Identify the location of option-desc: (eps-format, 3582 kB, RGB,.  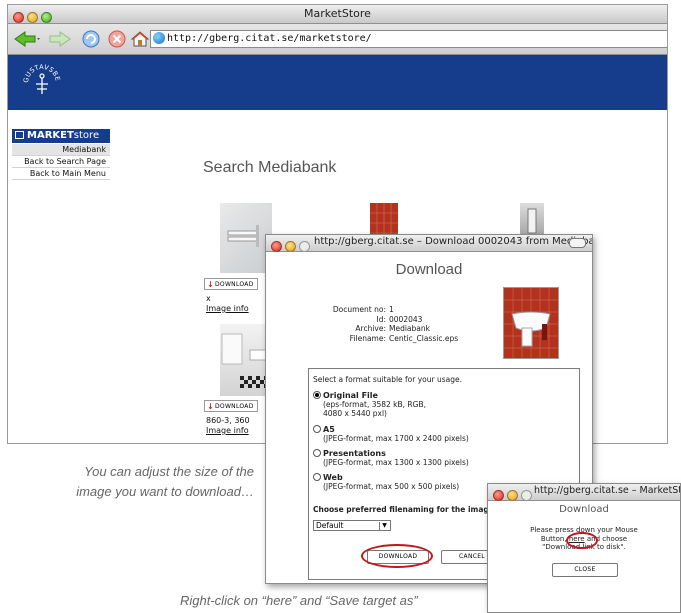
(374, 404).